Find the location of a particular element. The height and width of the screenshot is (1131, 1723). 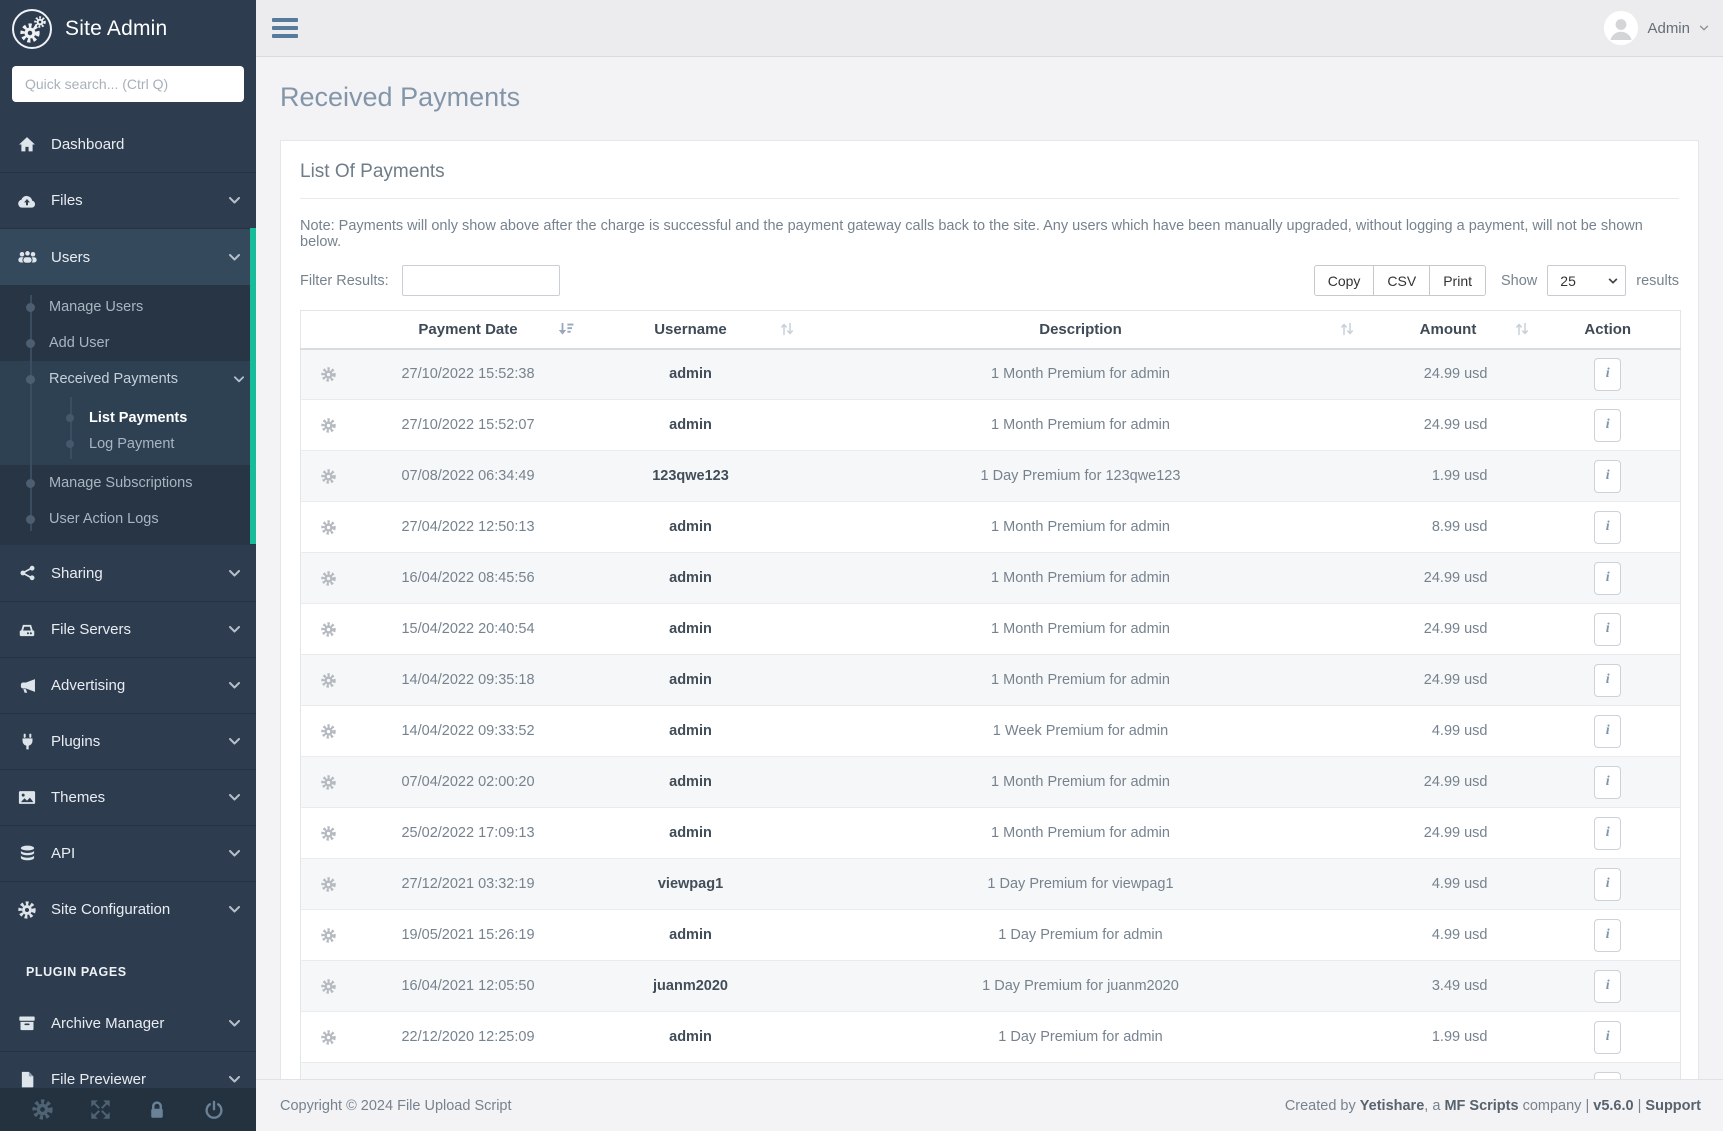

server-icon is located at coordinates (27, 630).